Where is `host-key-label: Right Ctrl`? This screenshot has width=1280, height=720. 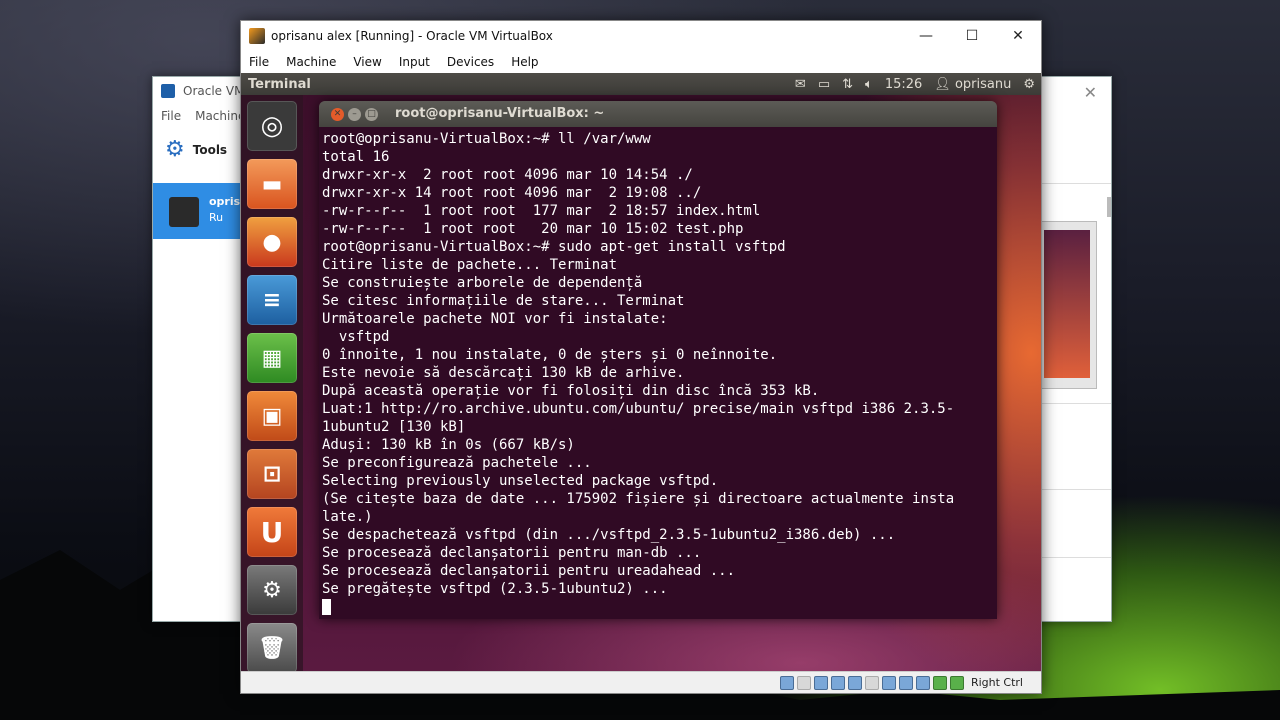
host-key-label: Right Ctrl is located at coordinates (996, 682).